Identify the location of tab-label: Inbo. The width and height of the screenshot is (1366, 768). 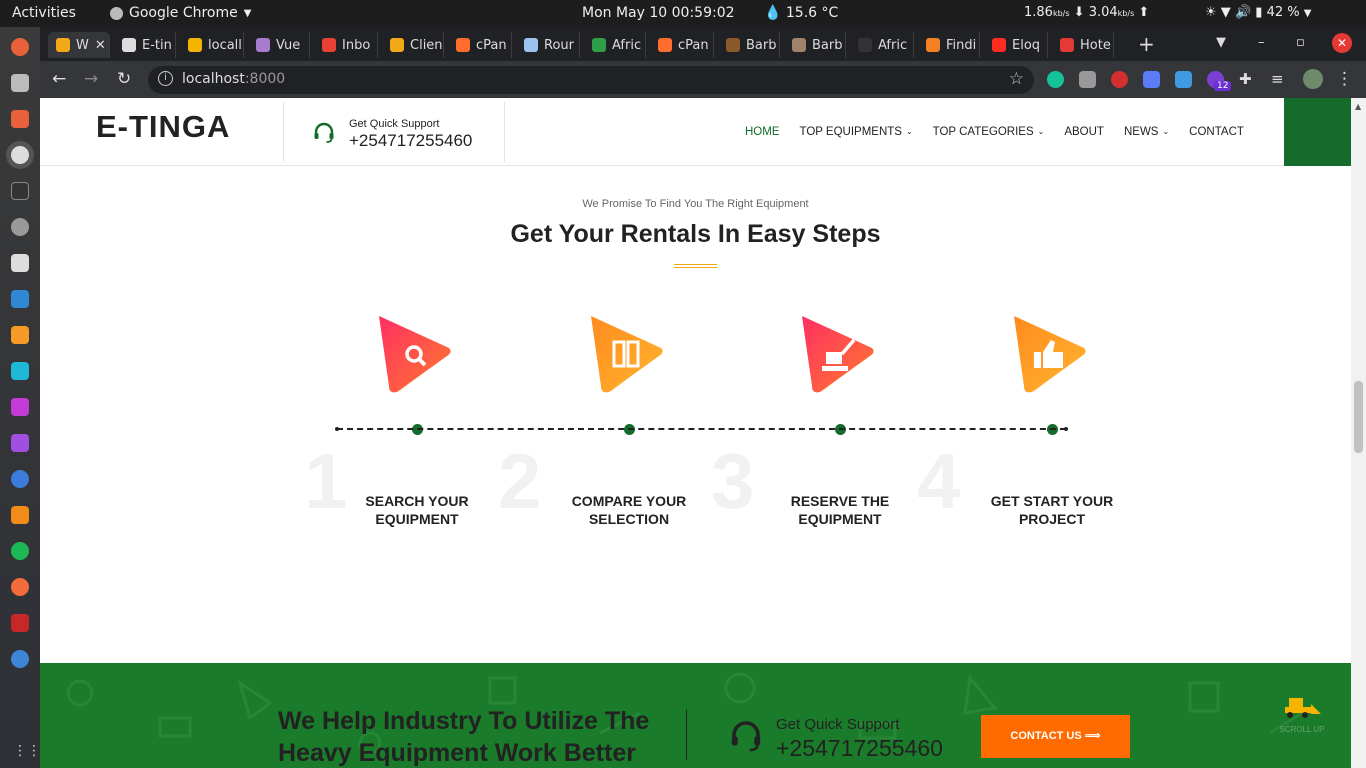
(356, 45).